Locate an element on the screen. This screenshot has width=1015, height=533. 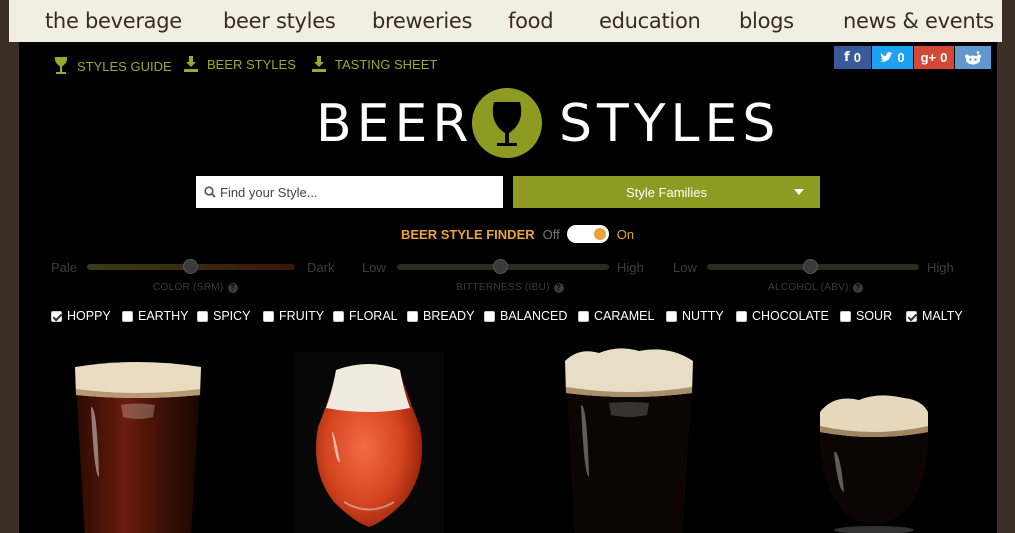
flavor-checkbox-floral: FLORAL is located at coordinates (365, 316).